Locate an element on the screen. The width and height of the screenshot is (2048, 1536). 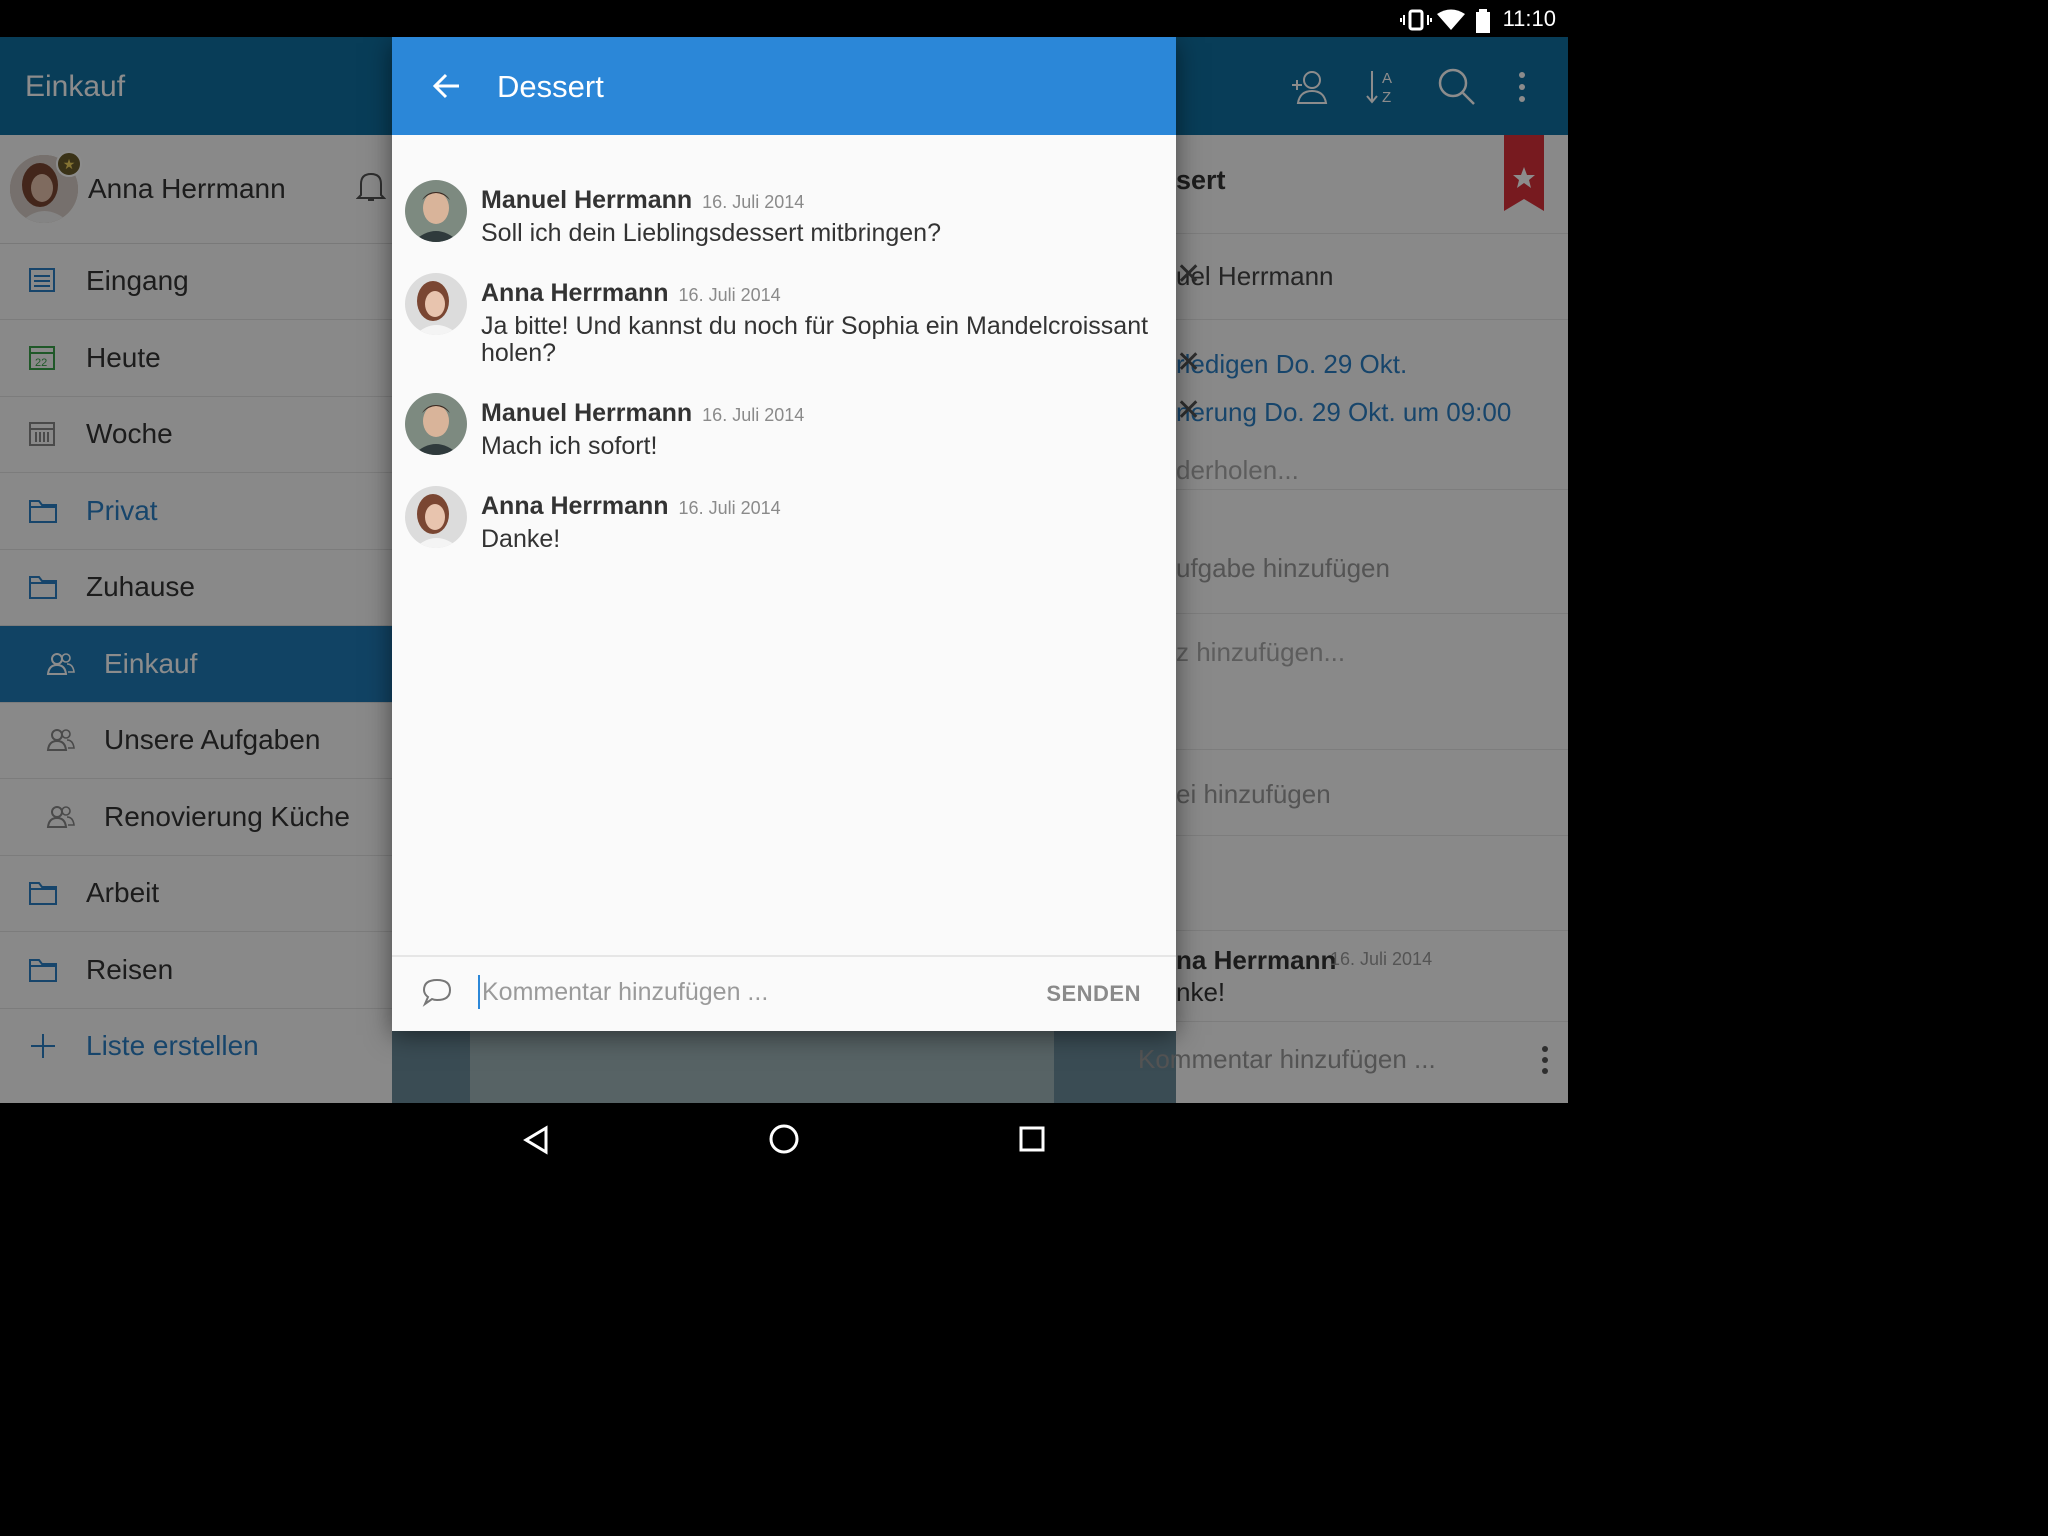
dialog-header: Dessert is located at coordinates (784, 86).